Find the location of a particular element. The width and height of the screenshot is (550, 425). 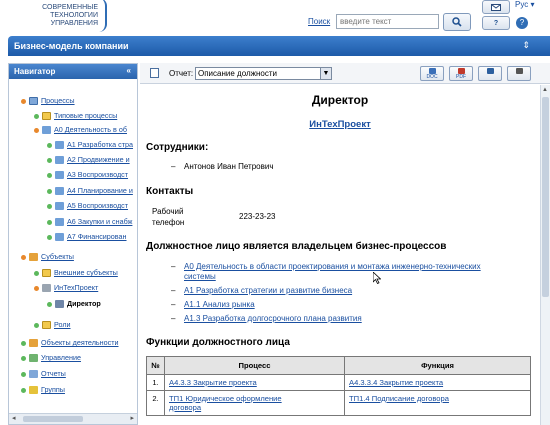

report-select: Описание должности ▼ is located at coordinates (263, 73).